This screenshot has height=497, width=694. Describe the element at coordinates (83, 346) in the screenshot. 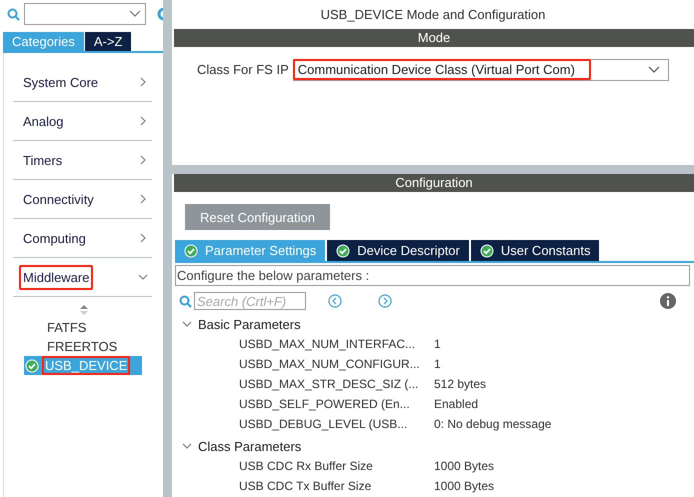

I see `component-list-item: FREERTOS` at that location.